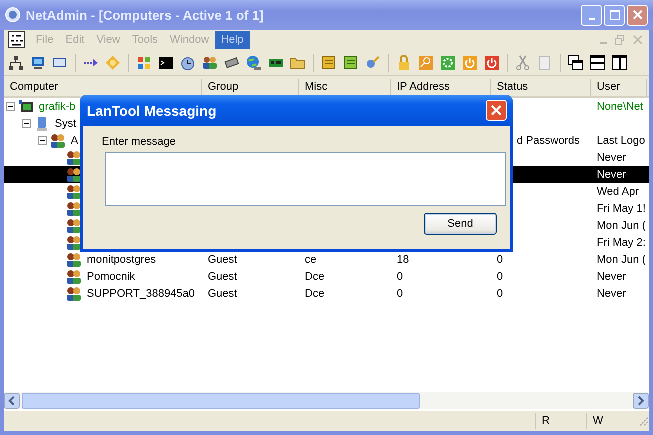  Describe the element at coordinates (621, 208) in the screenshot. I see `table-cell: Fri May 1!` at that location.